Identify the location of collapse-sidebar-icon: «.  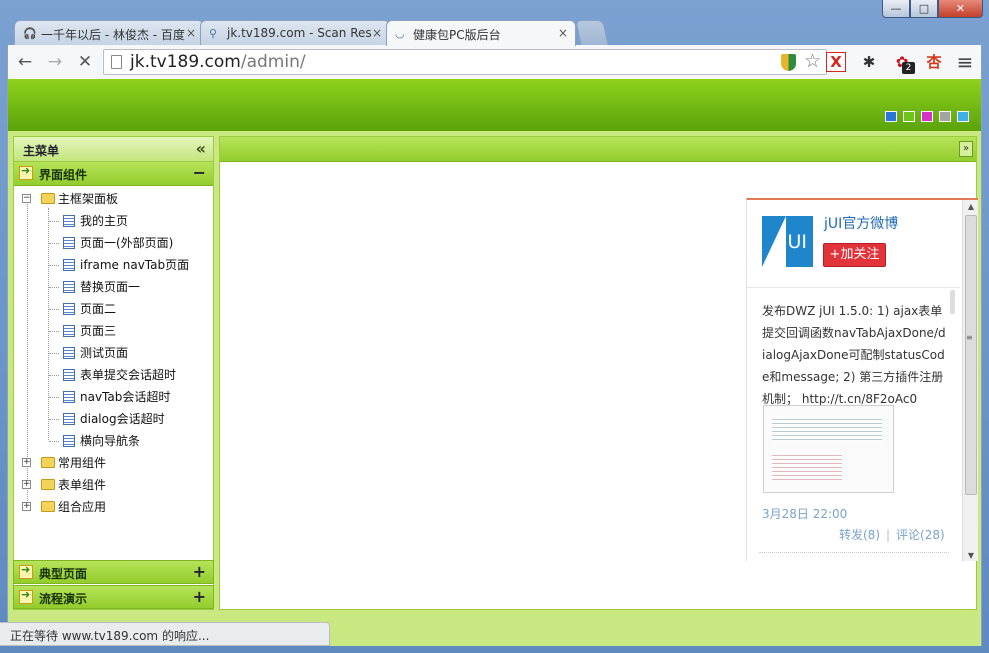
(201, 148).